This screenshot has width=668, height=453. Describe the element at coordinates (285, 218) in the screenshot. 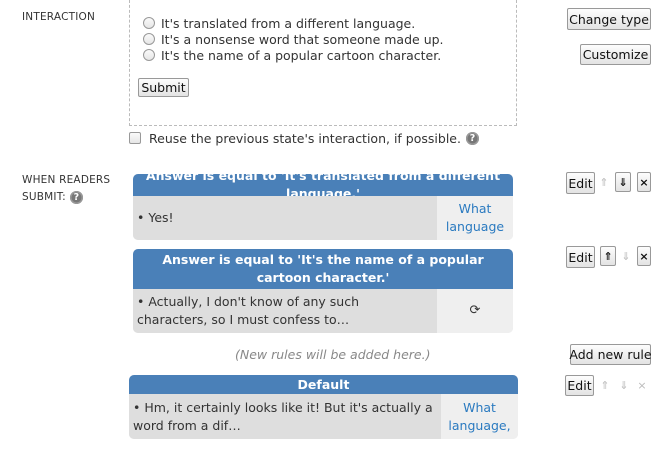

I see `rule-feedback: • Yes!` at that location.